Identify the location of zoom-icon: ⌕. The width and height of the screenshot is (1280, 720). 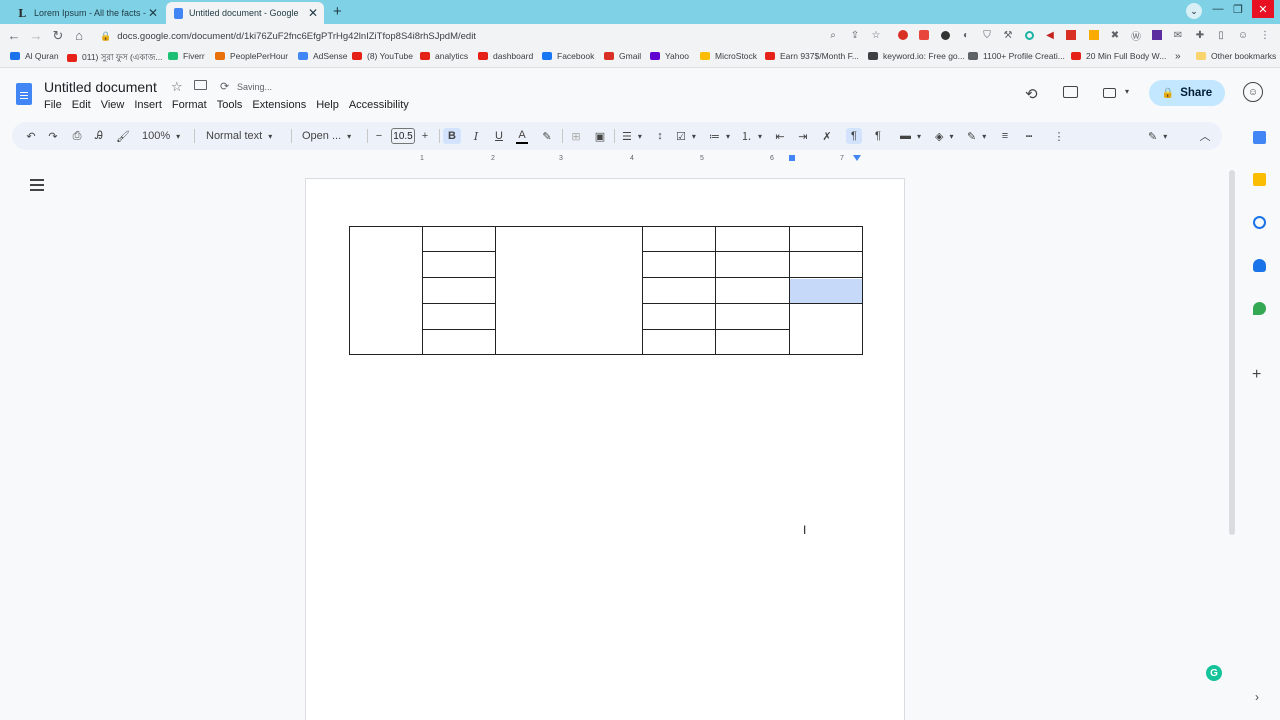
(833, 35).